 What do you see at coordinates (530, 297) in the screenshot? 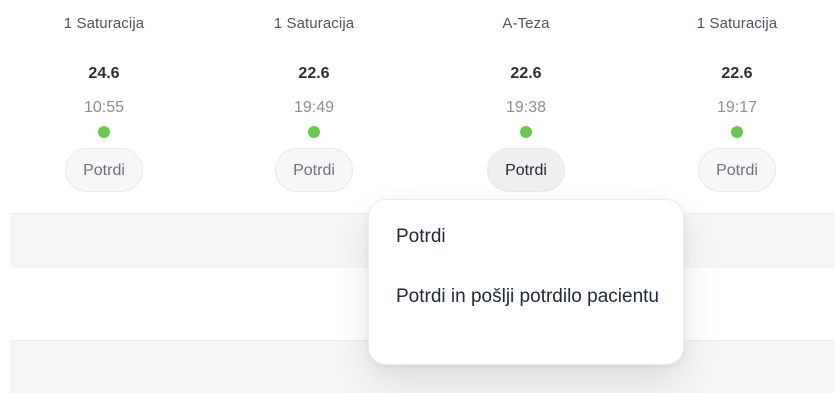
I see `menu-item-confirm-and-send: Potrdi in pošlji potrdilo pacientu` at bounding box center [530, 297].